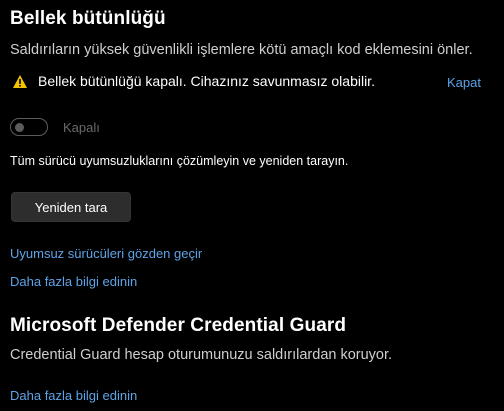  What do you see at coordinates (106, 253) in the screenshot?
I see `review-incompatible-drivers-link: Uyumsuz sürücüleri gözden geçir` at bounding box center [106, 253].